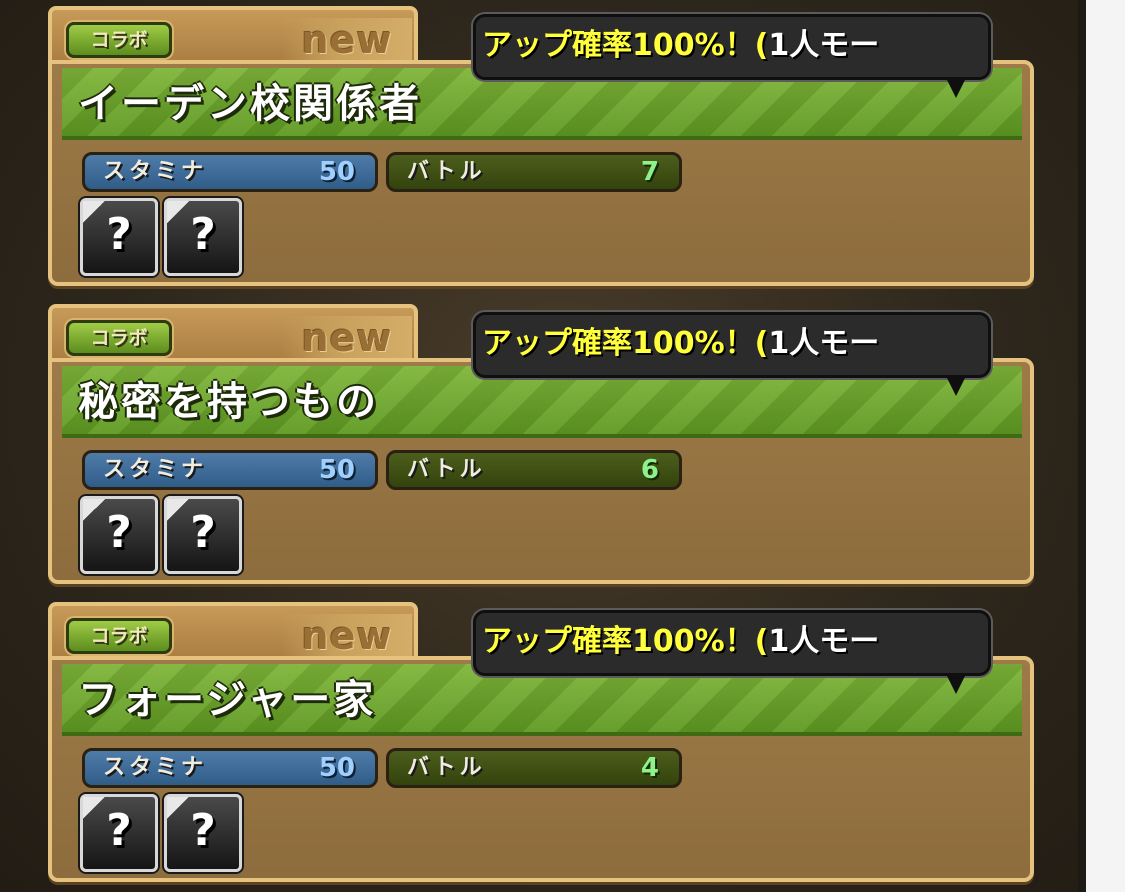 This screenshot has width=1125, height=892. Describe the element at coordinates (649, 768) in the screenshot. I see `battle-count: 4` at that location.